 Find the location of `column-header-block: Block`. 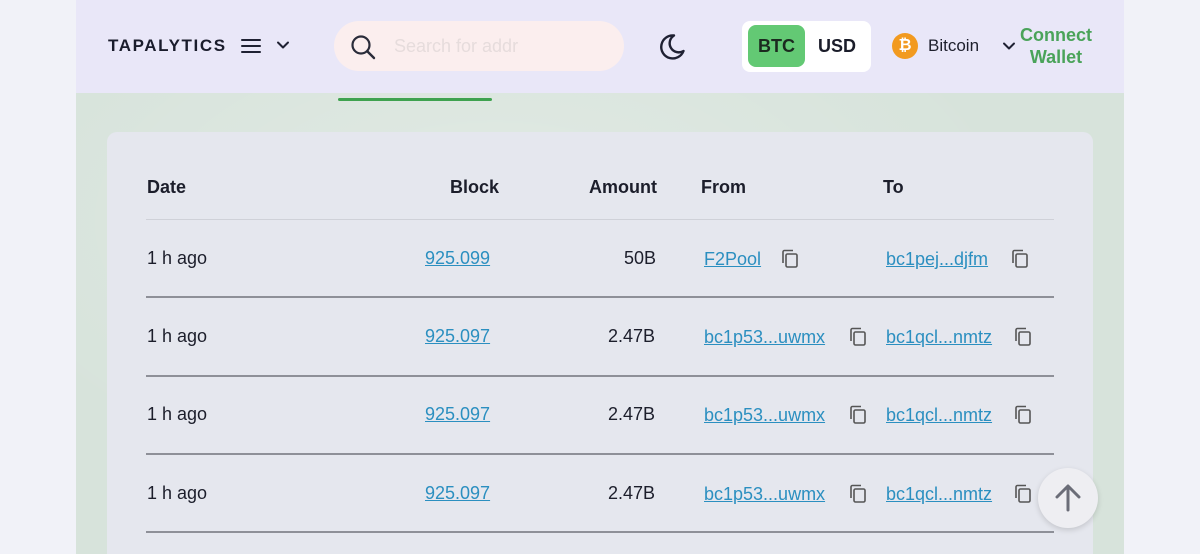

column-header-block: Block is located at coordinates (475, 187).